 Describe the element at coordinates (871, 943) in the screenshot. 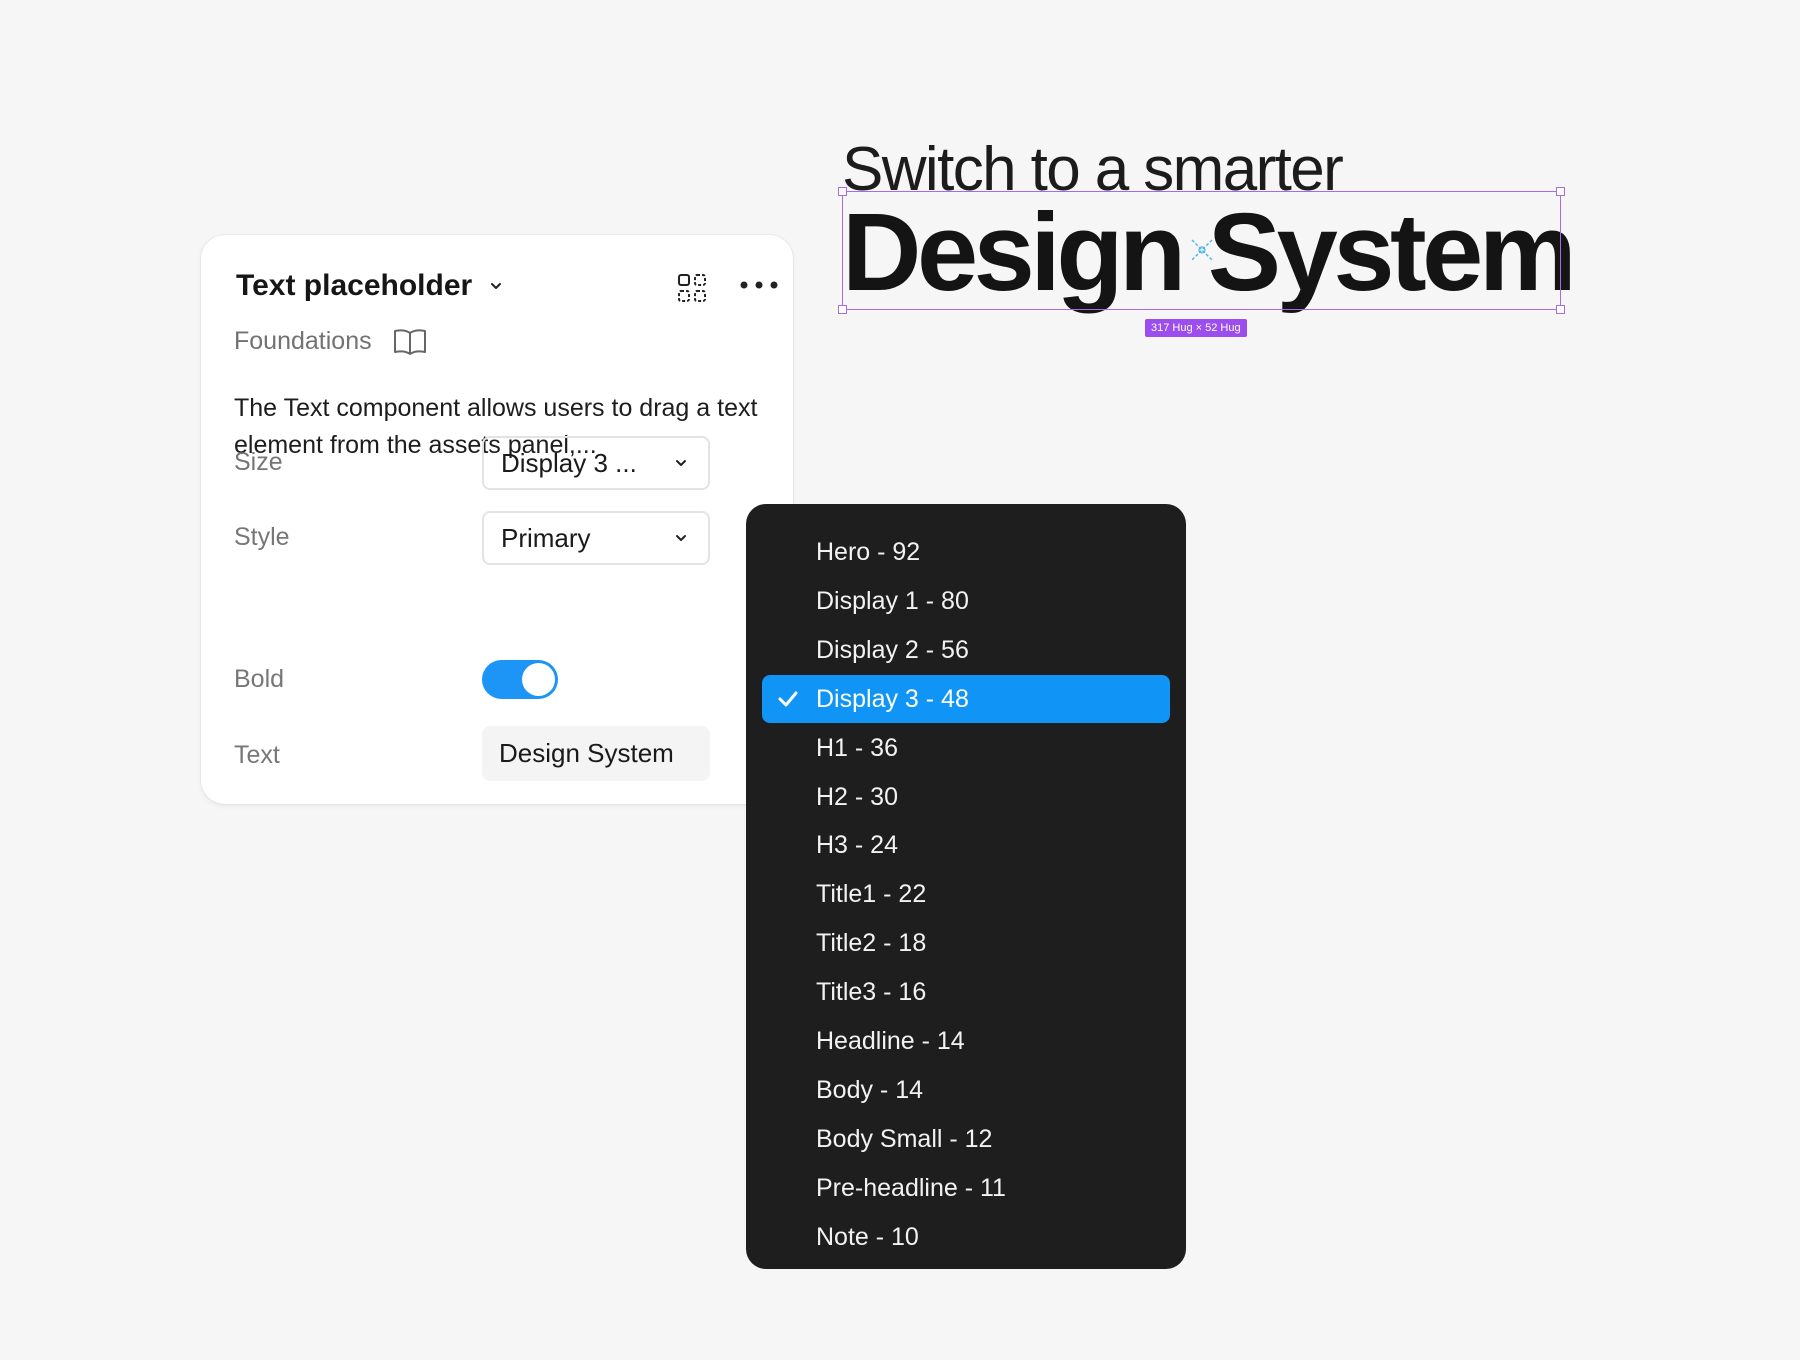

I see `dropdown-item-label: Title2 - 18` at that location.